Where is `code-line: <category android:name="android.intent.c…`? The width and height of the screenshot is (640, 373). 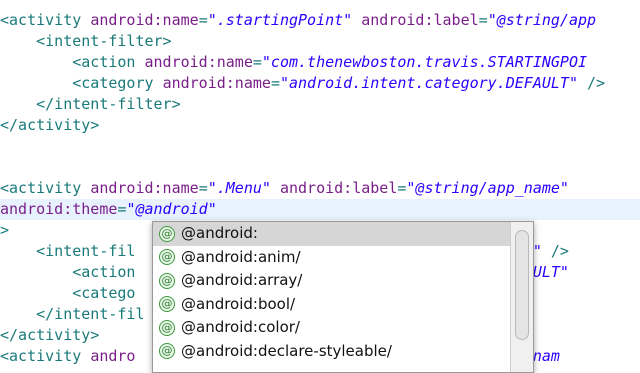 code-line: <category android:name="android.intent.c… is located at coordinates (302, 83).